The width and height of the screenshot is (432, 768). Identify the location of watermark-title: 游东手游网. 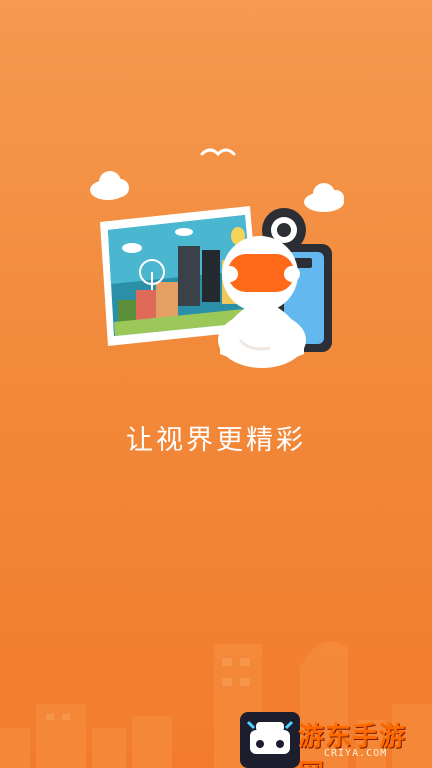
(352, 745).